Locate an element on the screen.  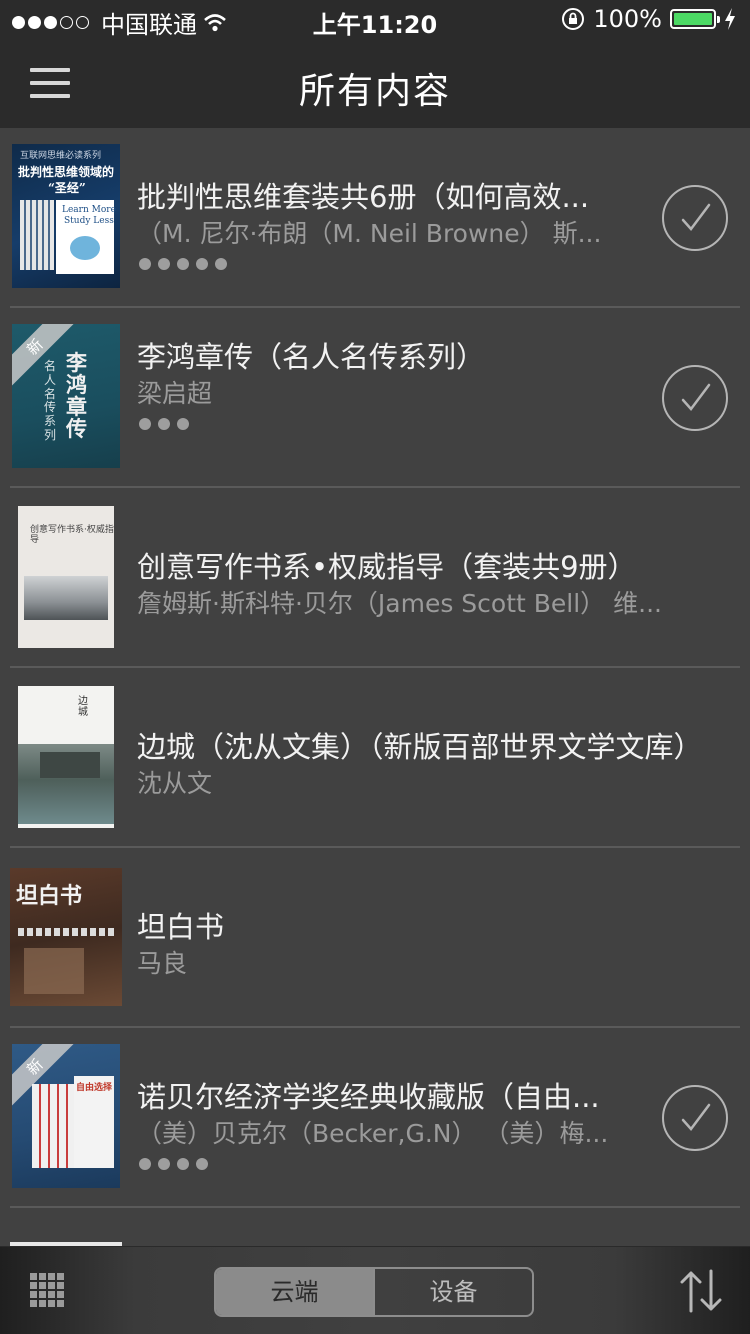
status-right: 100% is located at coordinates (648, 19).